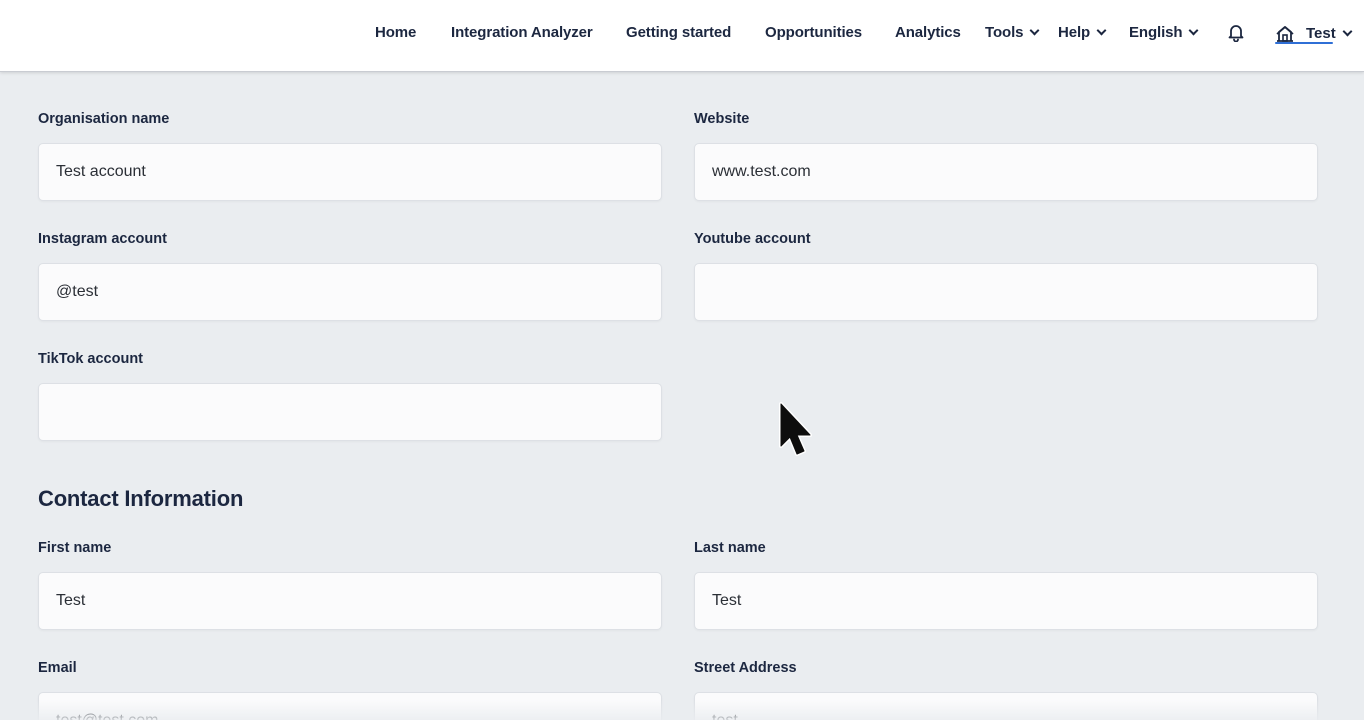 This screenshot has width=1364, height=720. I want to click on first-name-label: First name, so click(75, 548).